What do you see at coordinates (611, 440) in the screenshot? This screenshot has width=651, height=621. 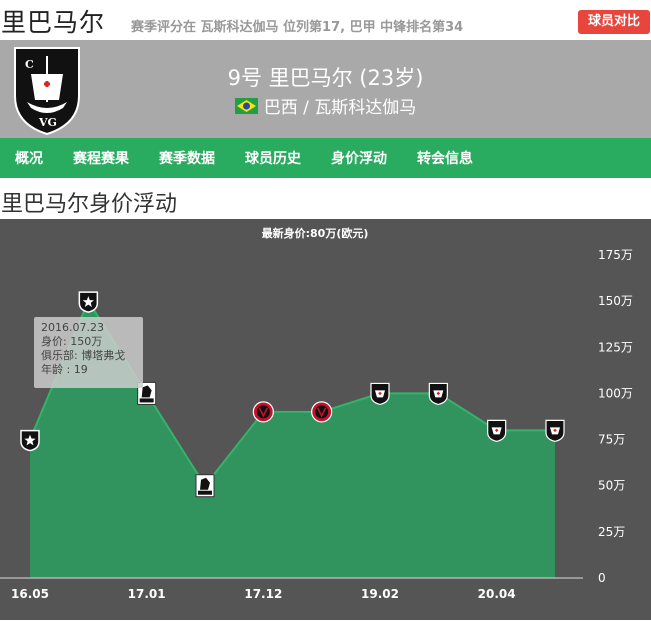 I see `y-tick-label: 75万` at bounding box center [611, 440].